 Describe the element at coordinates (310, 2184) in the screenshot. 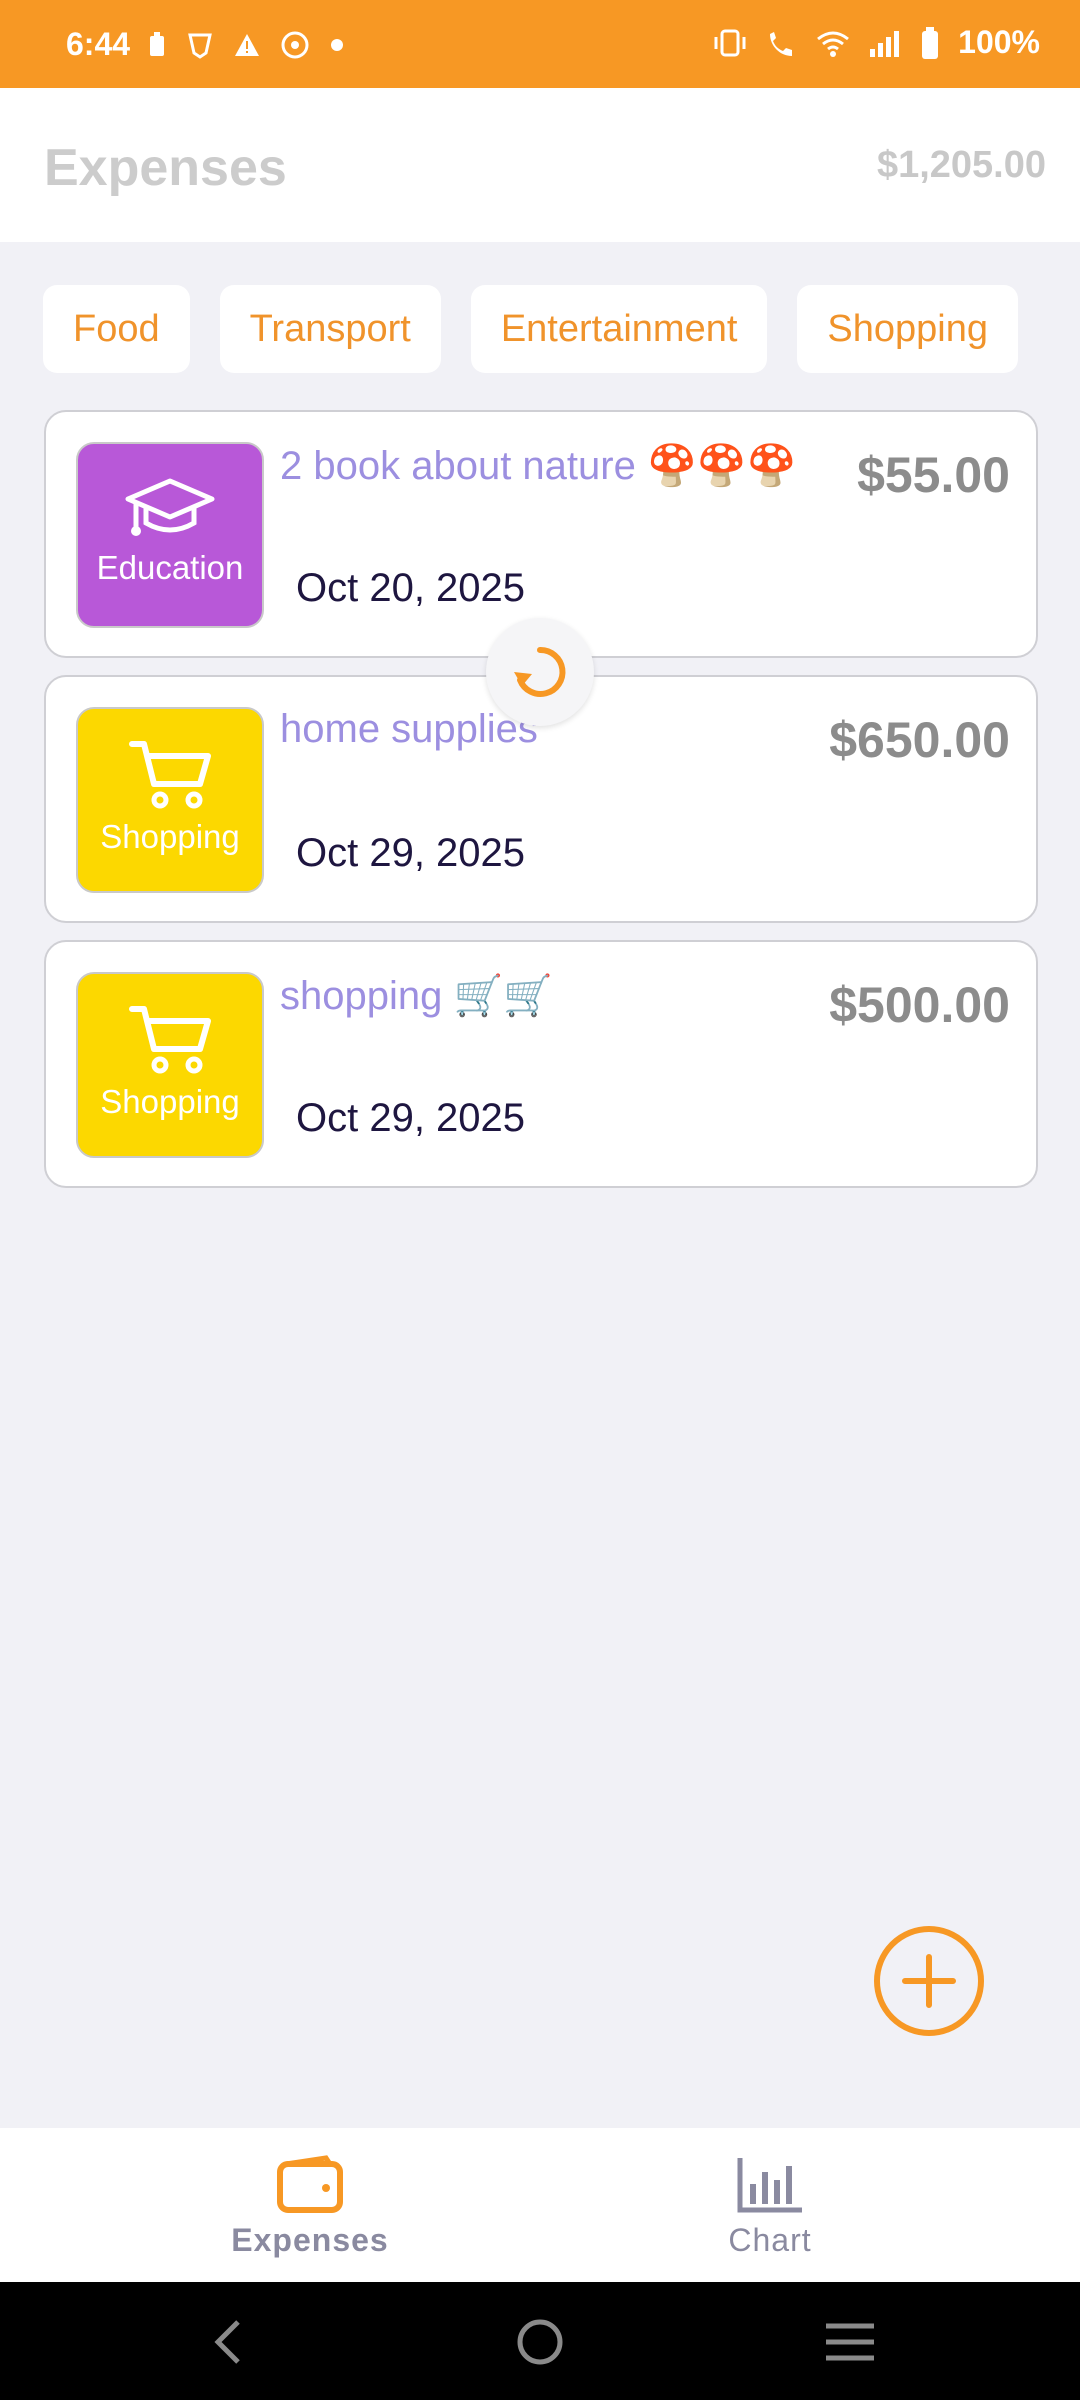

I see `wallet-icon` at that location.